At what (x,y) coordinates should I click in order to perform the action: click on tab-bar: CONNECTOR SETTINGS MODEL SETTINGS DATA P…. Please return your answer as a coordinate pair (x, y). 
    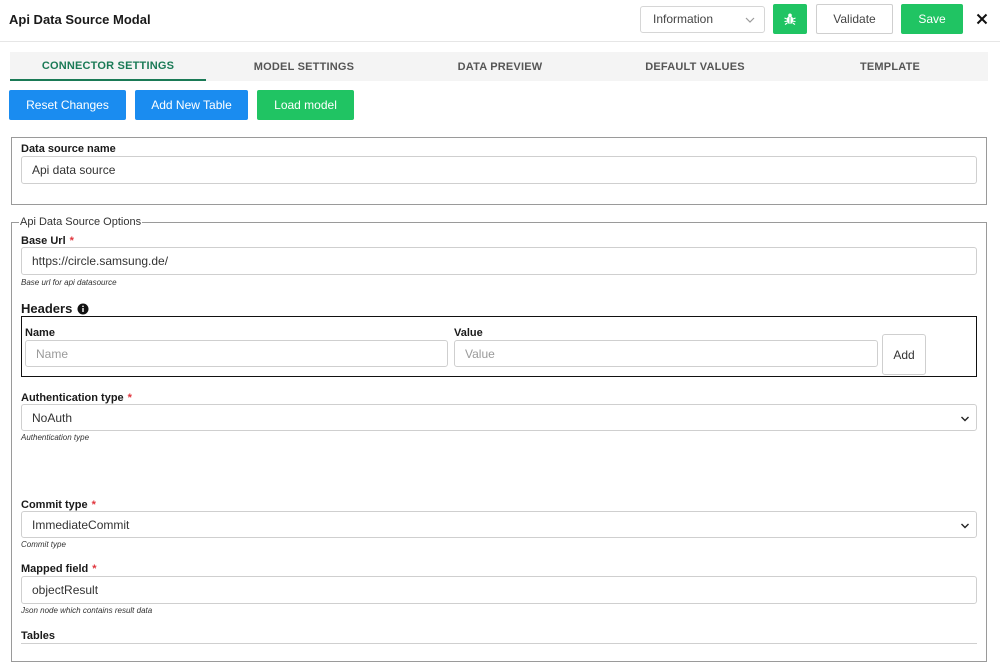
    Looking at the image, I should click on (499, 66).